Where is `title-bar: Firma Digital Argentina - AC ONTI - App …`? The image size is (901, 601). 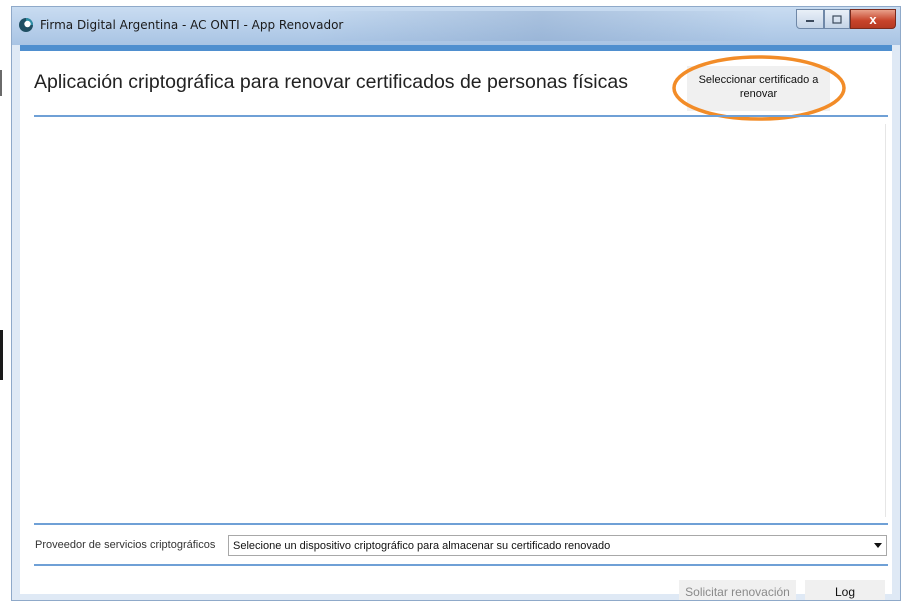
title-bar: Firma Digital Argentina - AC ONTI - App … is located at coordinates (456, 26).